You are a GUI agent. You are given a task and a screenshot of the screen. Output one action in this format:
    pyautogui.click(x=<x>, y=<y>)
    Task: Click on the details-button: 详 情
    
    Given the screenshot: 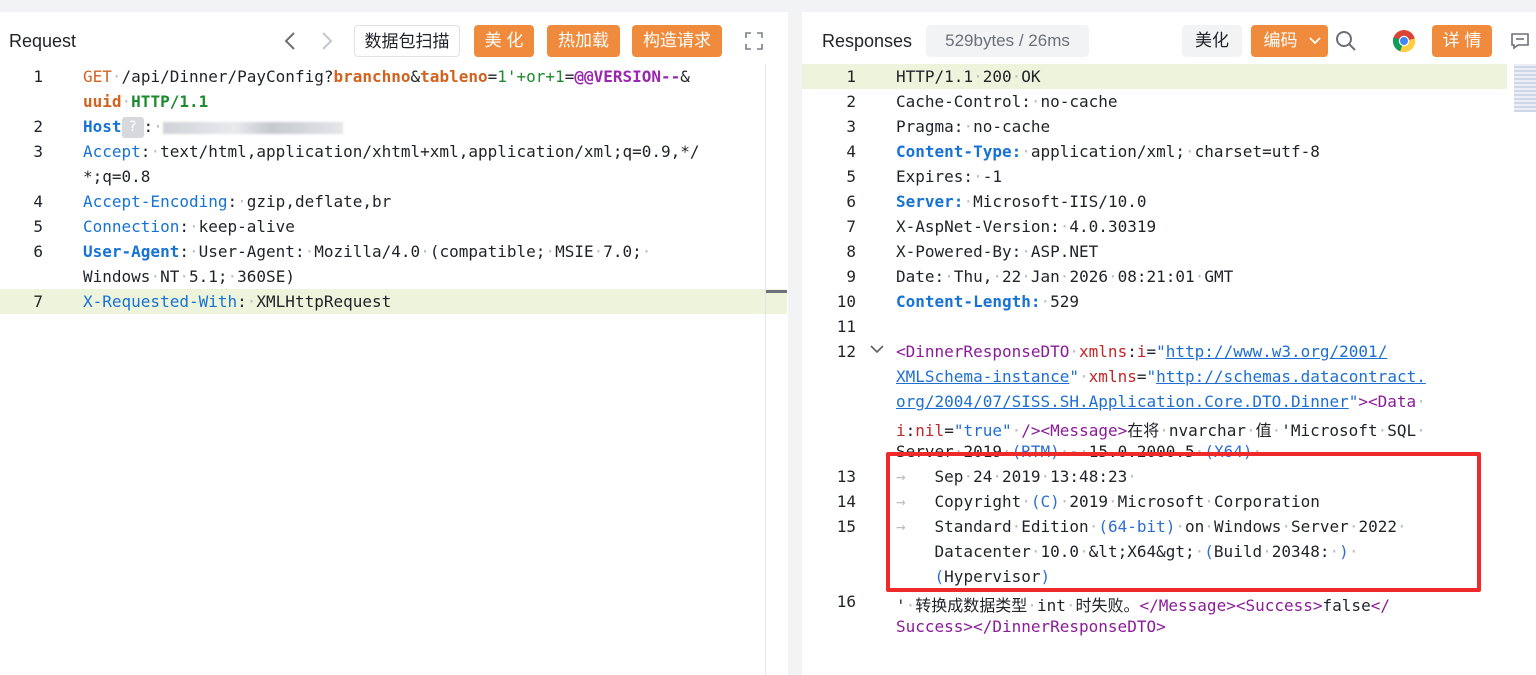 What is the action you would take?
    pyautogui.click(x=1462, y=41)
    